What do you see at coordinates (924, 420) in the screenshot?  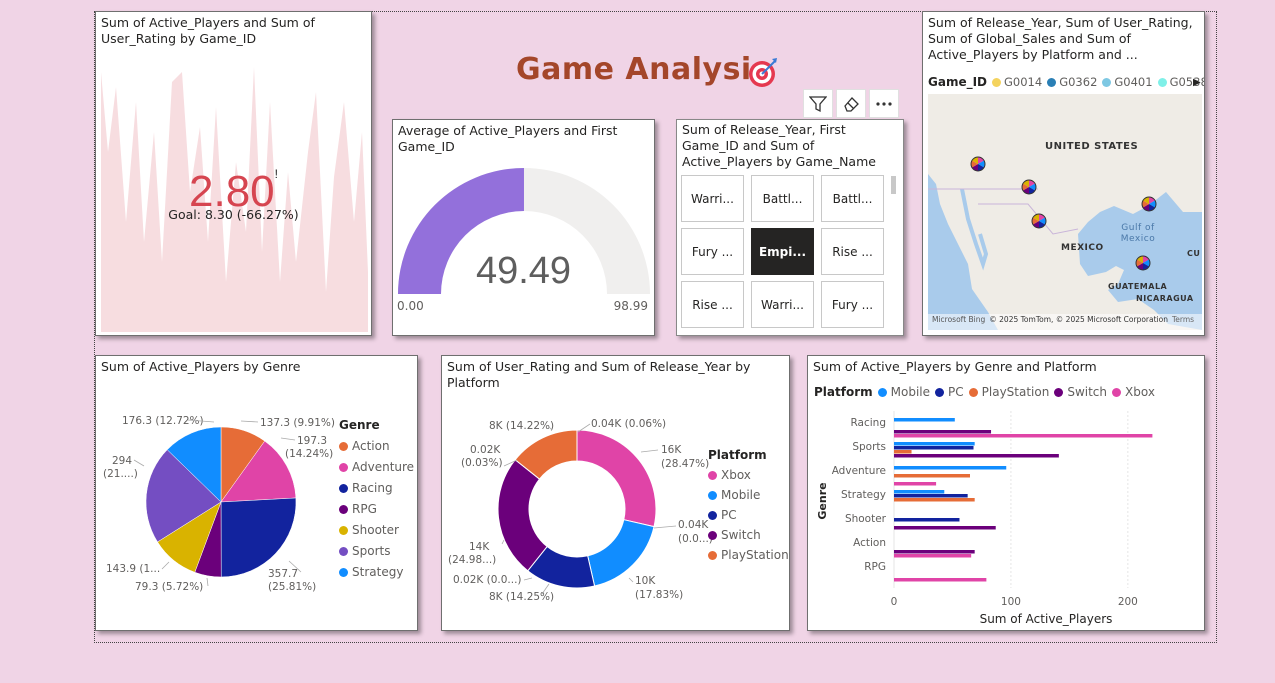 I see `bar-racing-mobile` at bounding box center [924, 420].